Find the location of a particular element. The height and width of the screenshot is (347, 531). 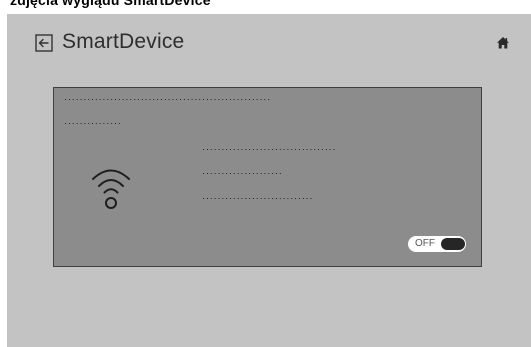

placeholder-text-line: ····················· is located at coordinates (250, 175).